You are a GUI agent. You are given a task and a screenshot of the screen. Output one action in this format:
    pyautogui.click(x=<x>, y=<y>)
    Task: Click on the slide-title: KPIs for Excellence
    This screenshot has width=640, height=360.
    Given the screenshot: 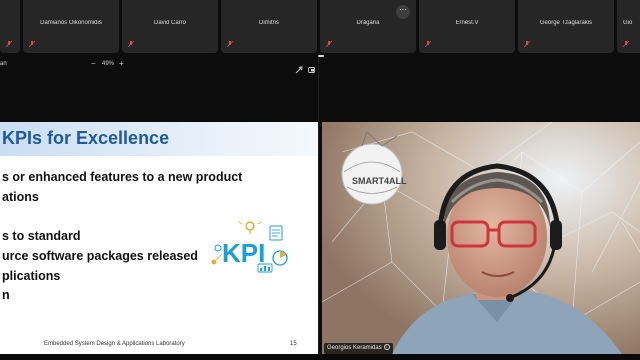 What is the action you would take?
    pyautogui.click(x=86, y=138)
    